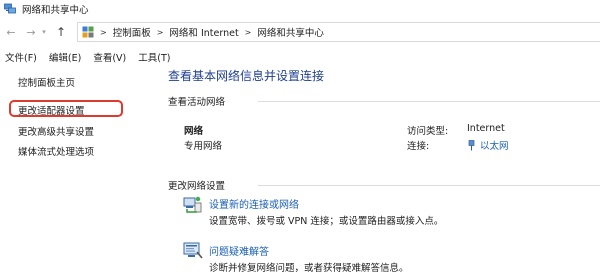  Describe the element at coordinates (338, 32) in the screenshot. I see `address-bar: > 控制面板 > 网络和 Internet > 网络和共享中心` at that location.